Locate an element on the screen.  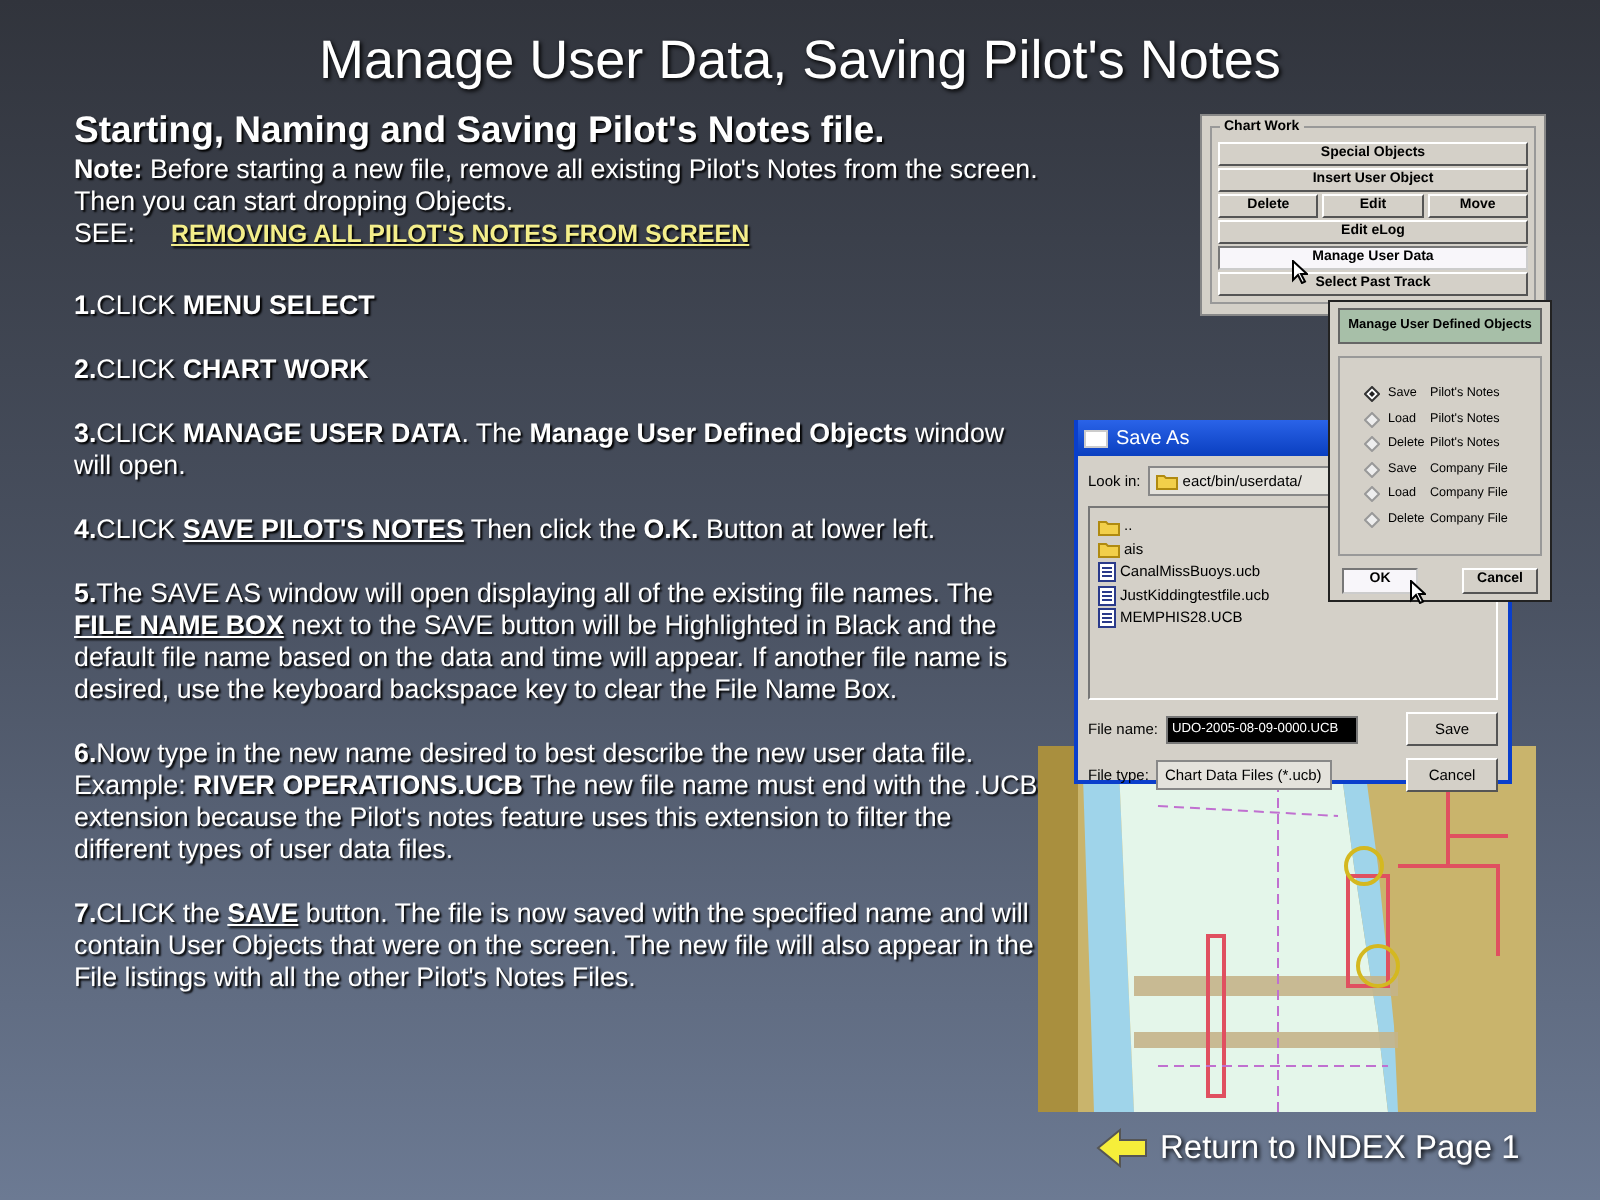
index-link: Return to INDEX Page 1 is located at coordinates (1340, 1149).